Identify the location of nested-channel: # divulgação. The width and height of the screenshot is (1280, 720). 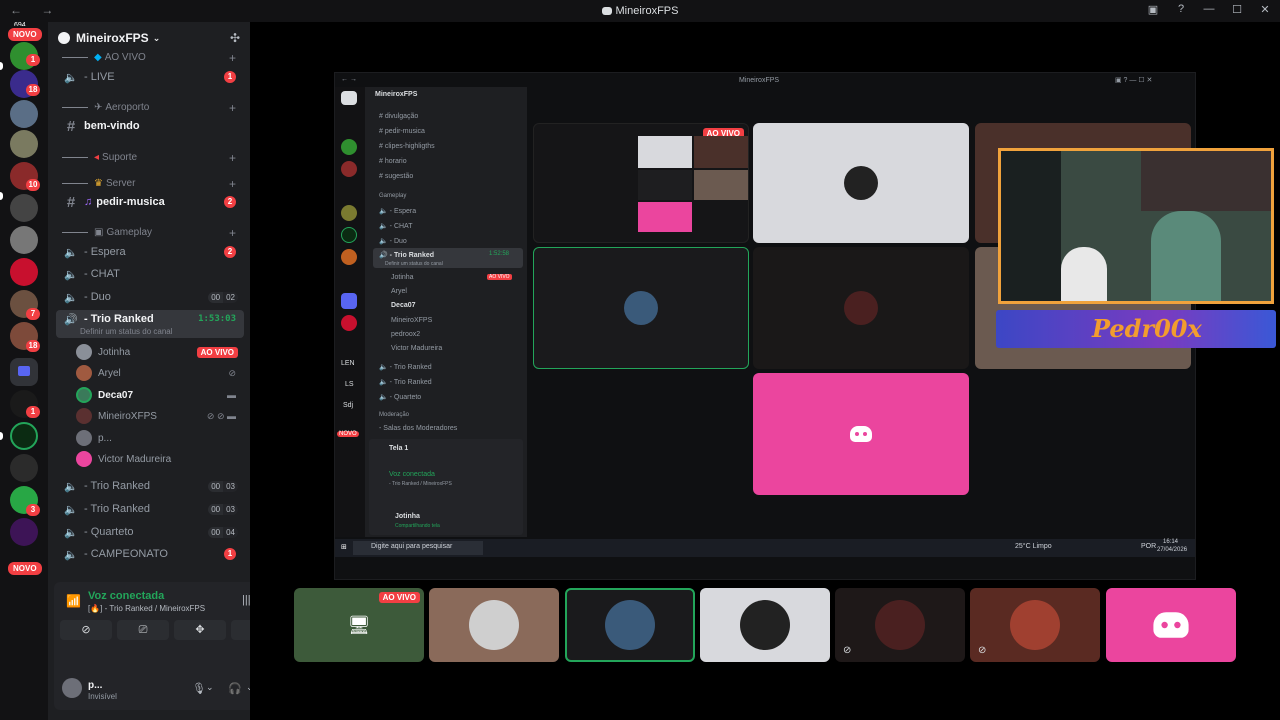
(398, 116).